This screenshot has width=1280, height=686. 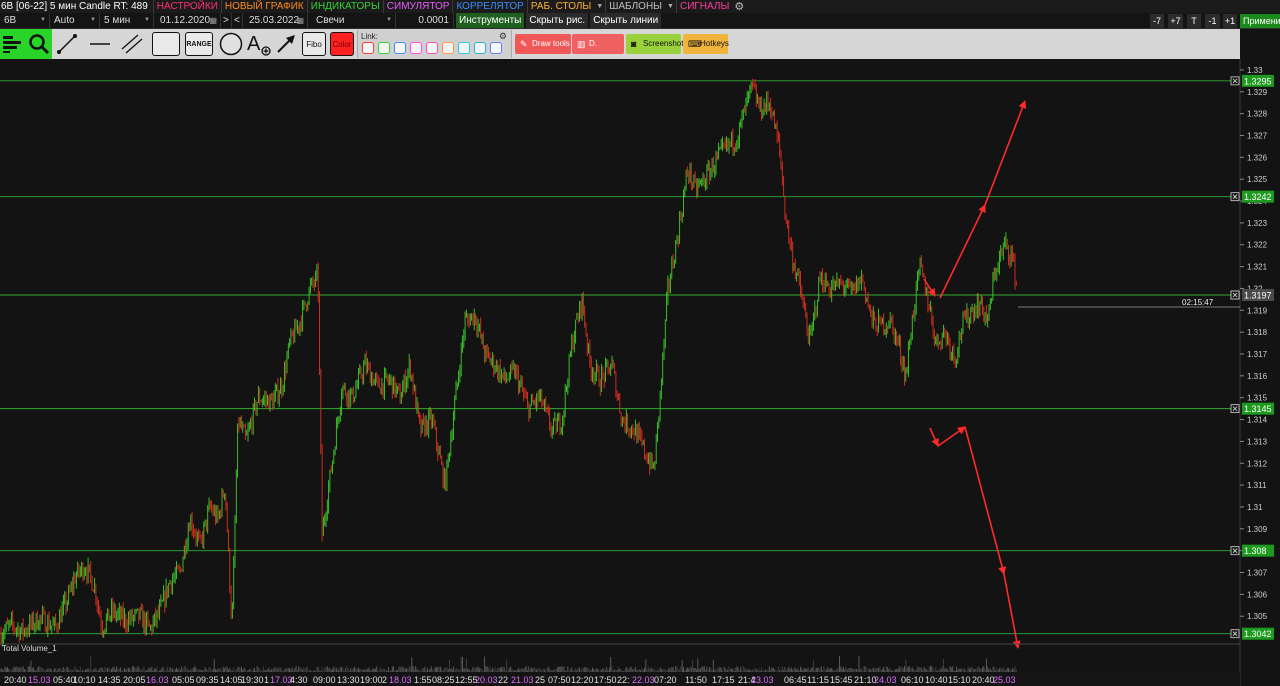 What do you see at coordinates (39, 44) in the screenshot?
I see `search-icon` at bounding box center [39, 44].